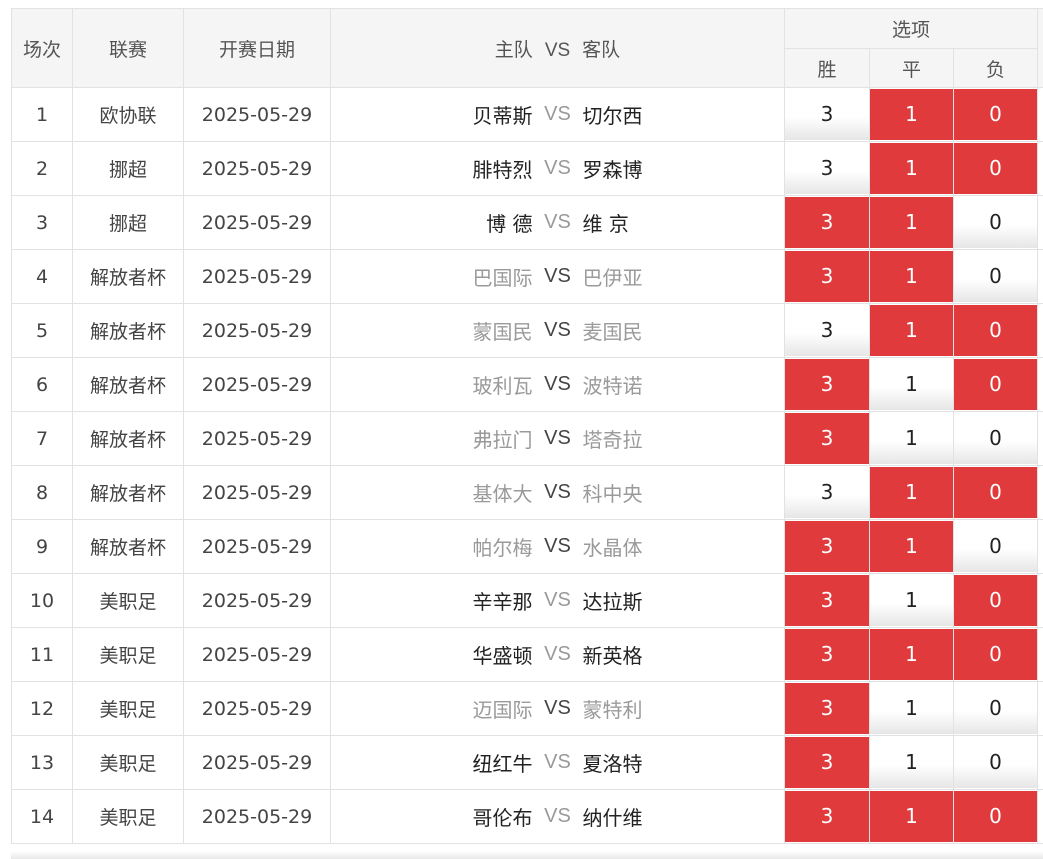 This screenshot has width=1043, height=859. I want to click on league-name: 美职足, so click(128, 600).